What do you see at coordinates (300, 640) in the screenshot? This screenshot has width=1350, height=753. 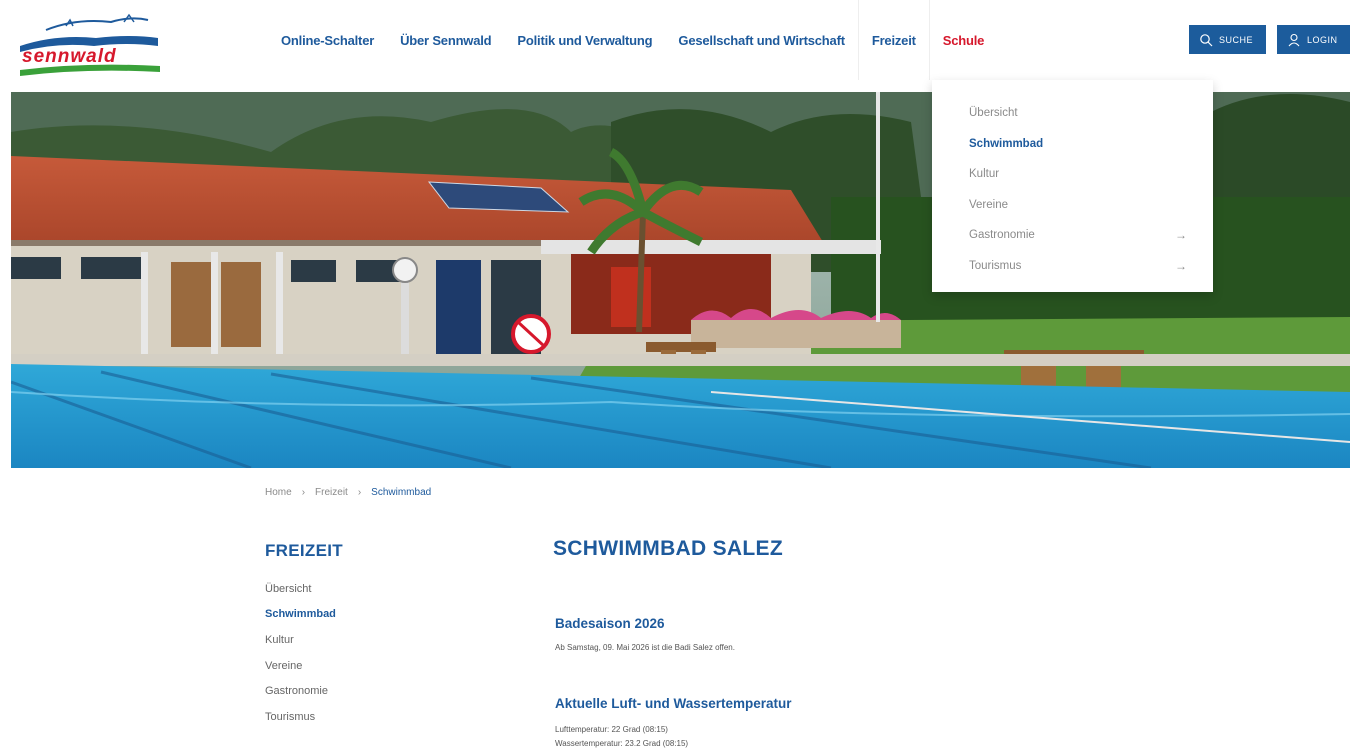 I see `sidebar-item-kultur: Kultur` at bounding box center [300, 640].